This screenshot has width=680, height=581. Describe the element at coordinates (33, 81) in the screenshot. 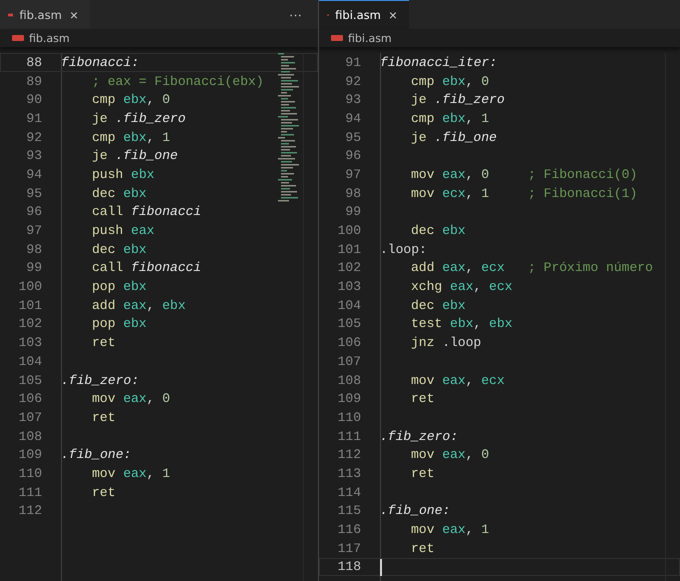

I see `line-number: 89` at that location.